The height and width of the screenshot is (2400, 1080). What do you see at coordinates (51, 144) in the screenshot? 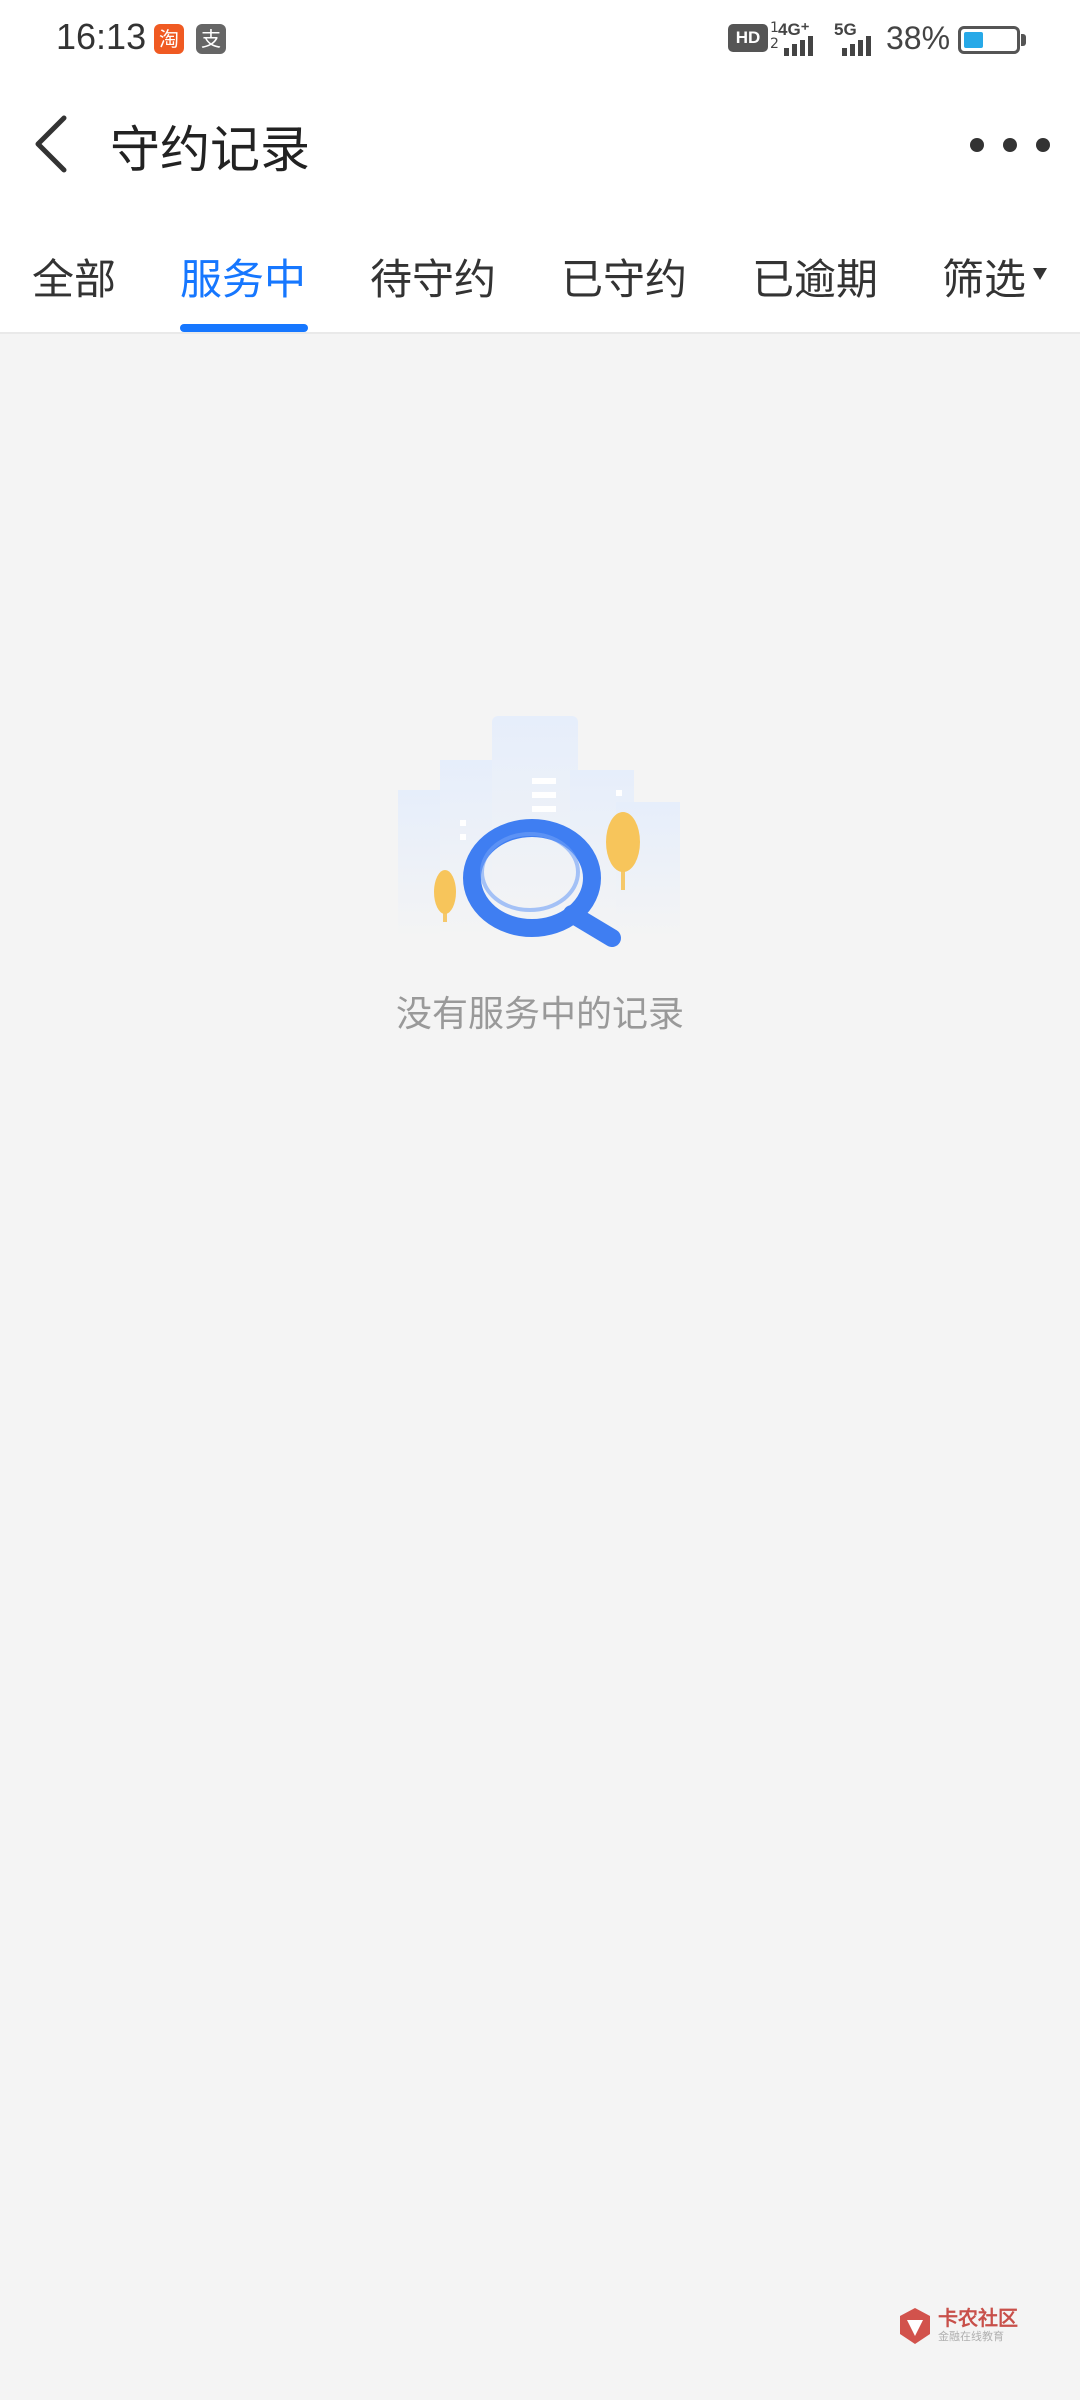
I see `chevron-left-icon` at bounding box center [51, 144].